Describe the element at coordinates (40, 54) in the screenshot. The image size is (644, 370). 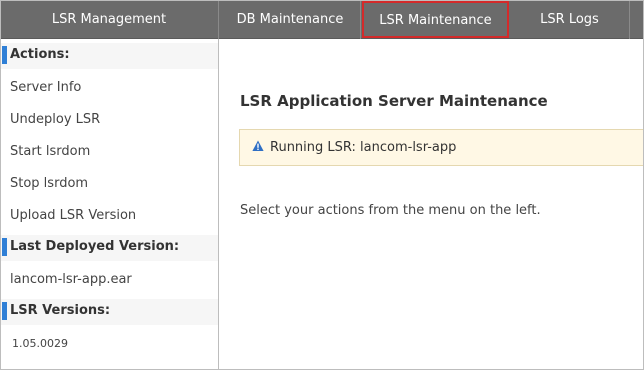
I see `actions-title: Actions:` at that location.